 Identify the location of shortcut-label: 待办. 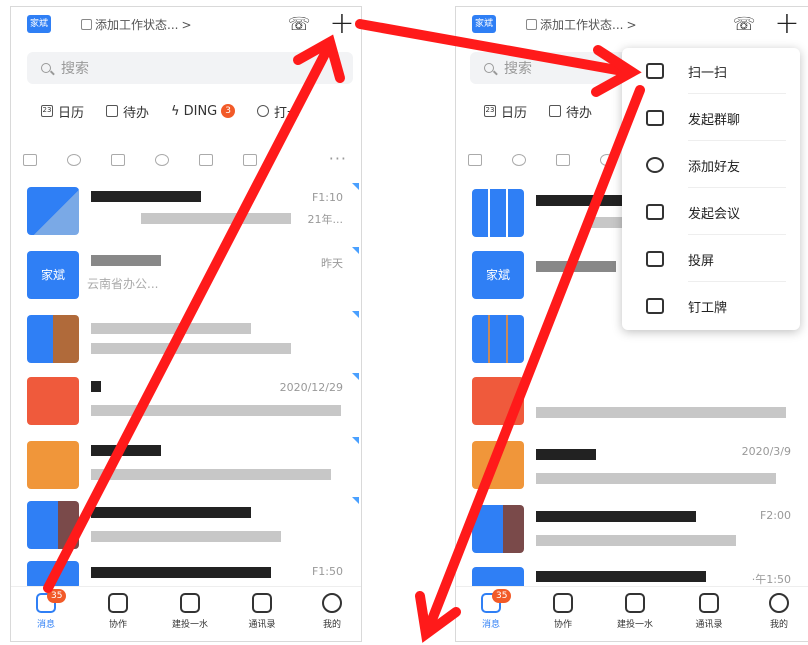
(136, 113).